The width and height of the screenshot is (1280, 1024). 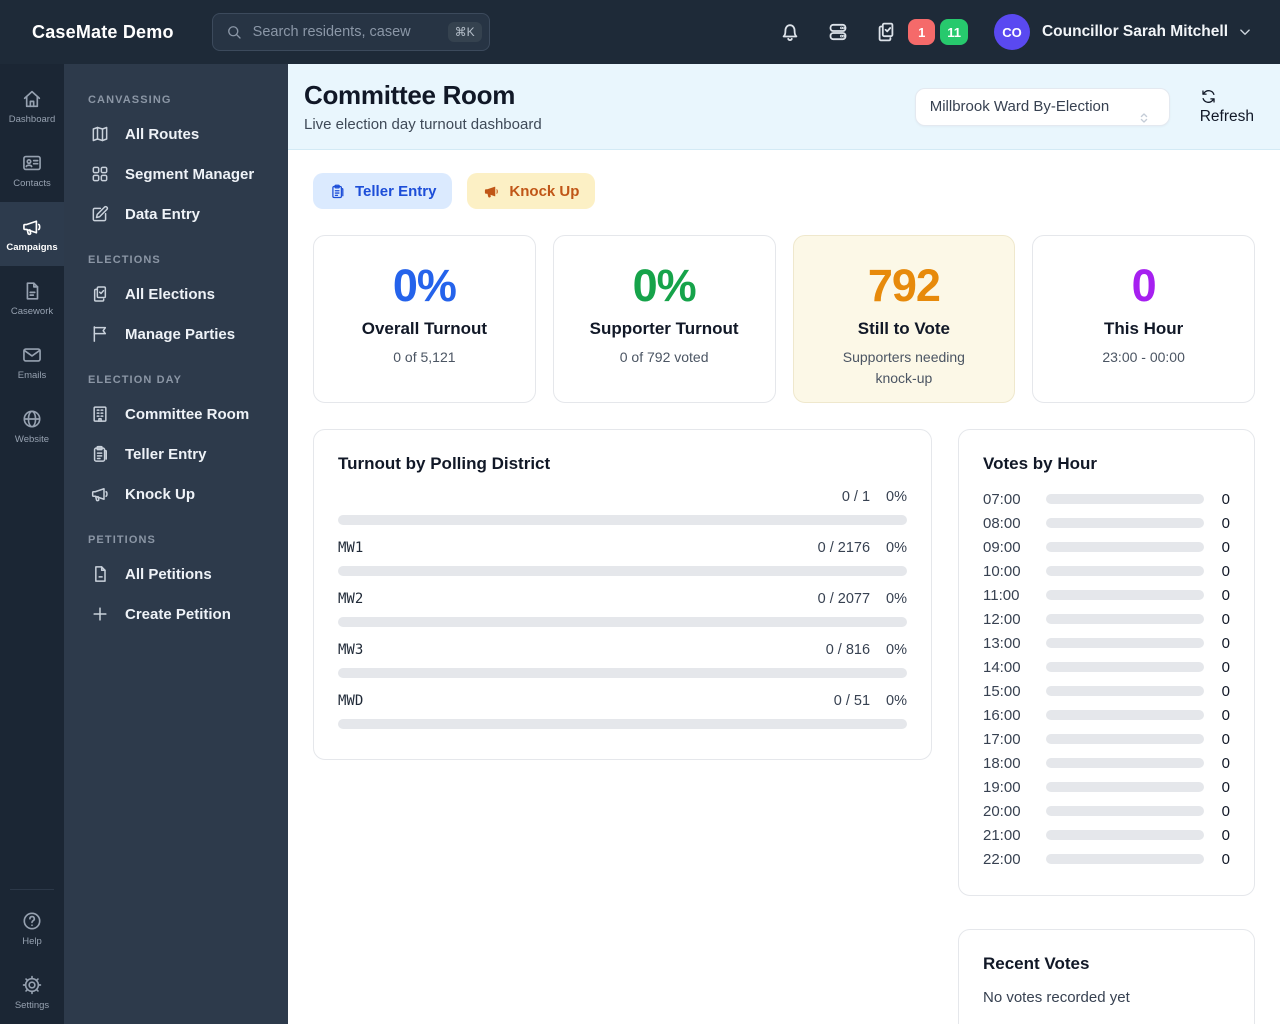 What do you see at coordinates (1227, 107) in the screenshot?
I see `refresh-button: Refresh` at bounding box center [1227, 107].